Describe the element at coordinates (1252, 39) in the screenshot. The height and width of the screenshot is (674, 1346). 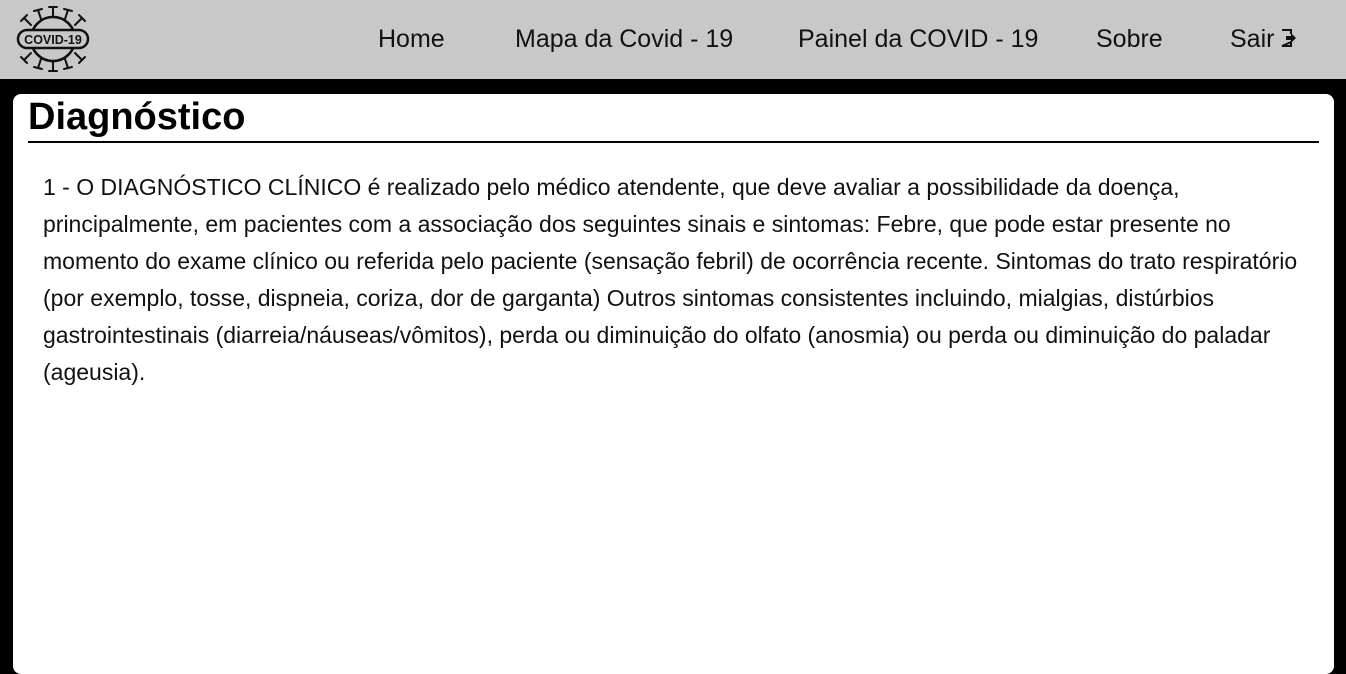
I see `nav-sair-label: Sair` at that location.